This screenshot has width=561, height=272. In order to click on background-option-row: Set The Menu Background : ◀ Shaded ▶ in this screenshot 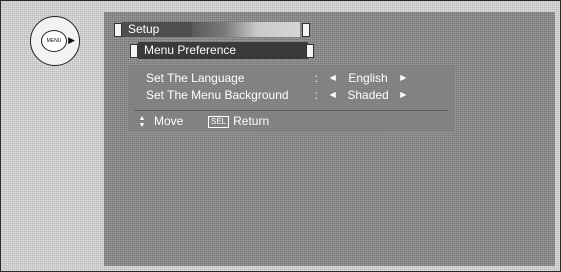, I will do `click(277, 95)`.